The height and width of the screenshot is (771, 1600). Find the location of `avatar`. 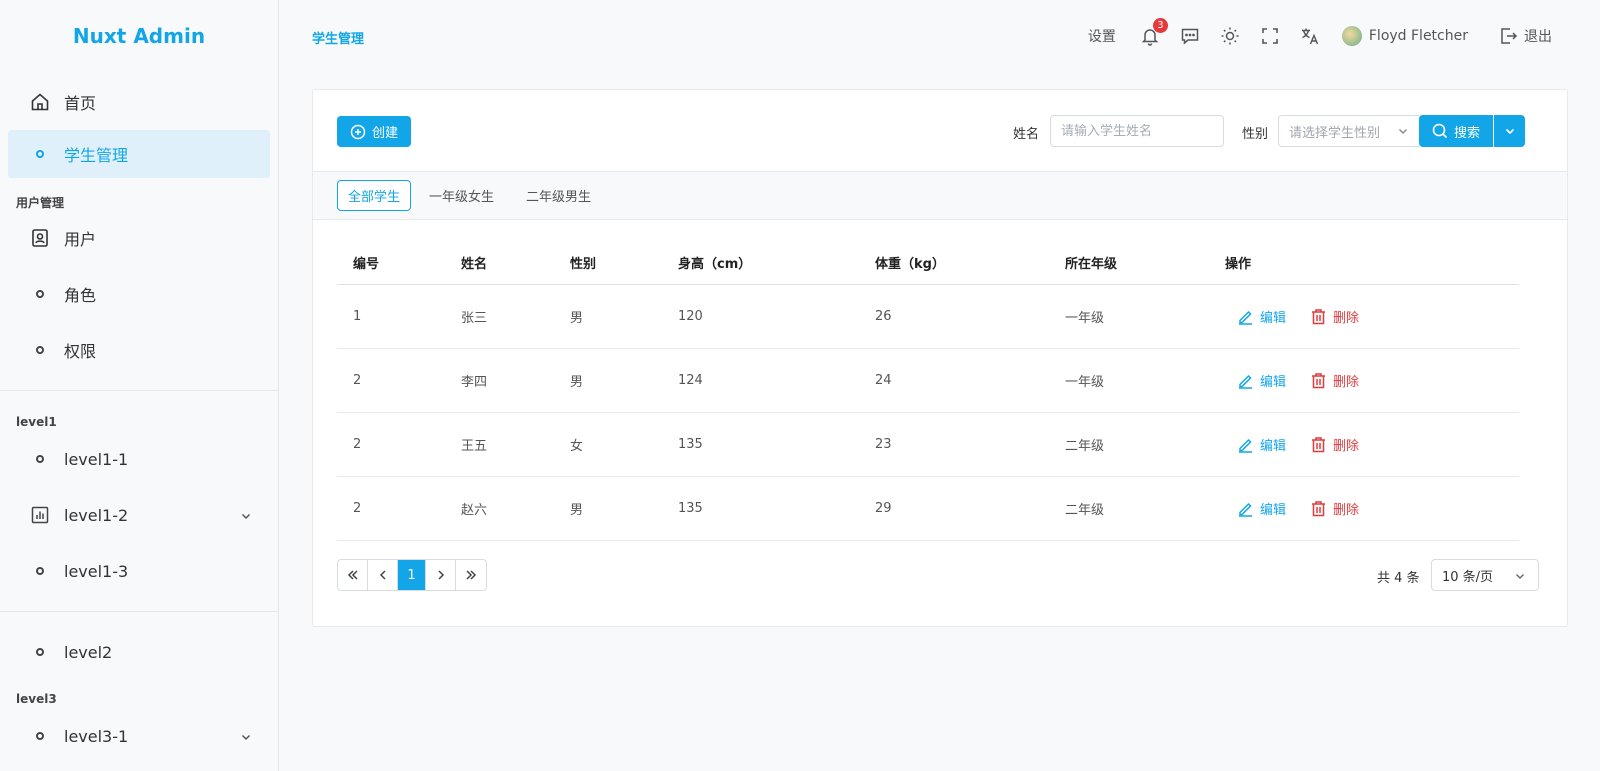

avatar is located at coordinates (1351, 36).